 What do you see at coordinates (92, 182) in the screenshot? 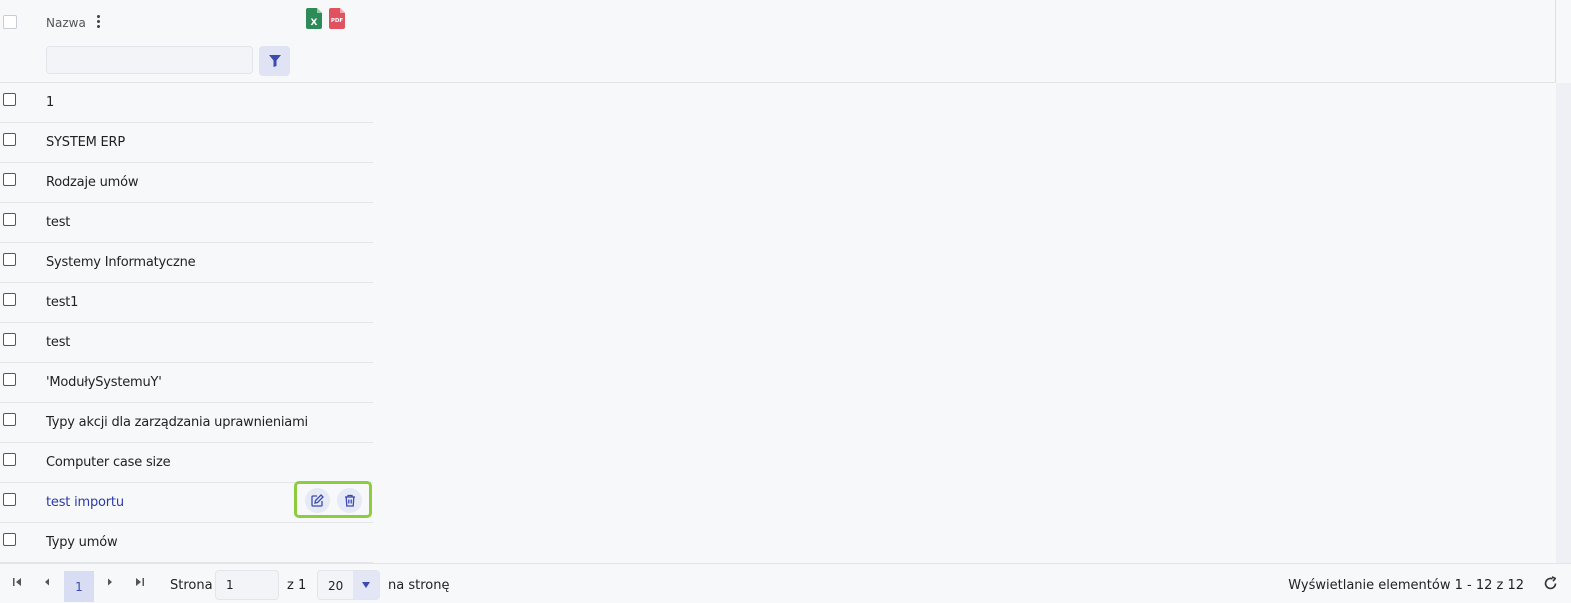
I see `row-name: Rodzaje umów` at bounding box center [92, 182].